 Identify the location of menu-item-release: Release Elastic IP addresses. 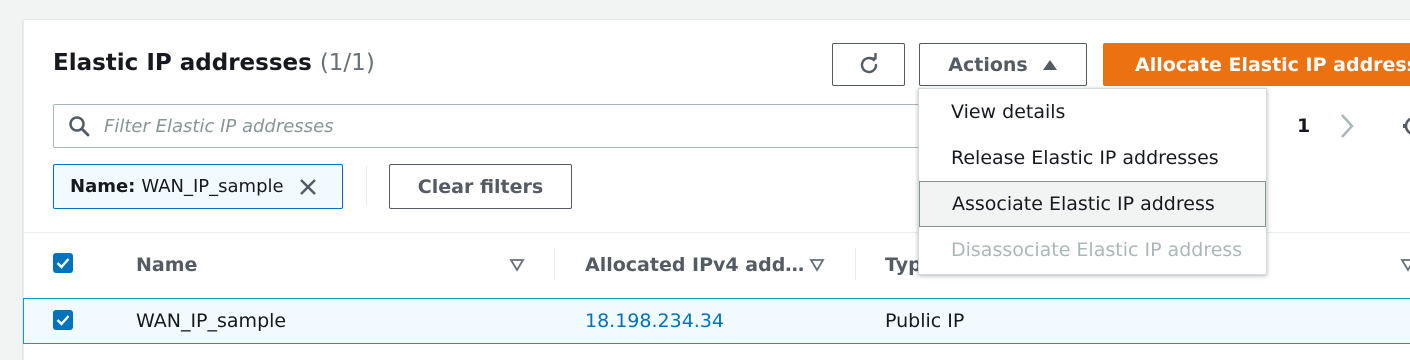
(1092, 158).